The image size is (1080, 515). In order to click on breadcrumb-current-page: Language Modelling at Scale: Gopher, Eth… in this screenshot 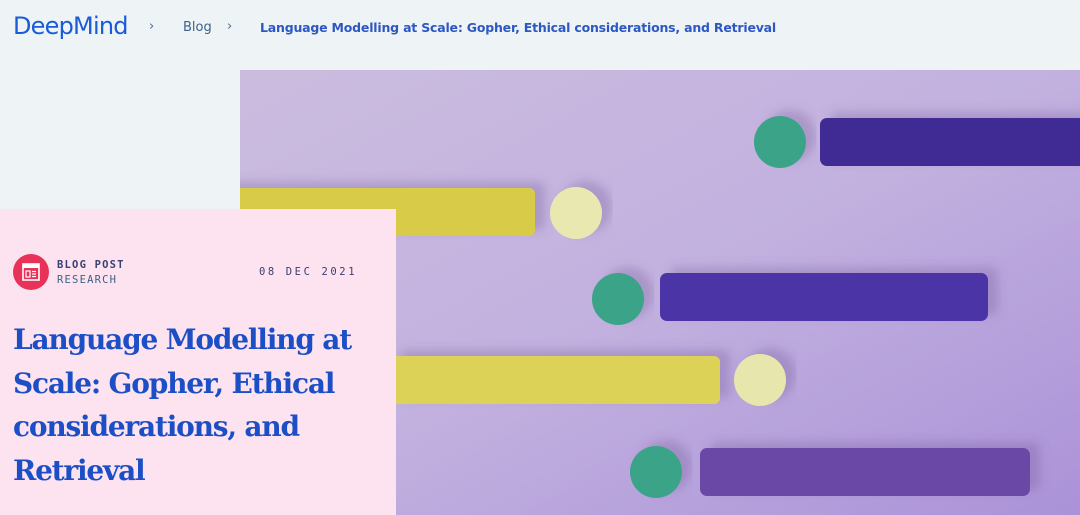, I will do `click(518, 27)`.